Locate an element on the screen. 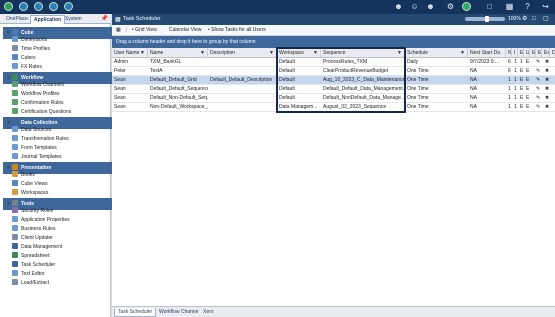 The width and height of the screenshot is (555, 317). channel-icon is located at coordinates (15, 84).